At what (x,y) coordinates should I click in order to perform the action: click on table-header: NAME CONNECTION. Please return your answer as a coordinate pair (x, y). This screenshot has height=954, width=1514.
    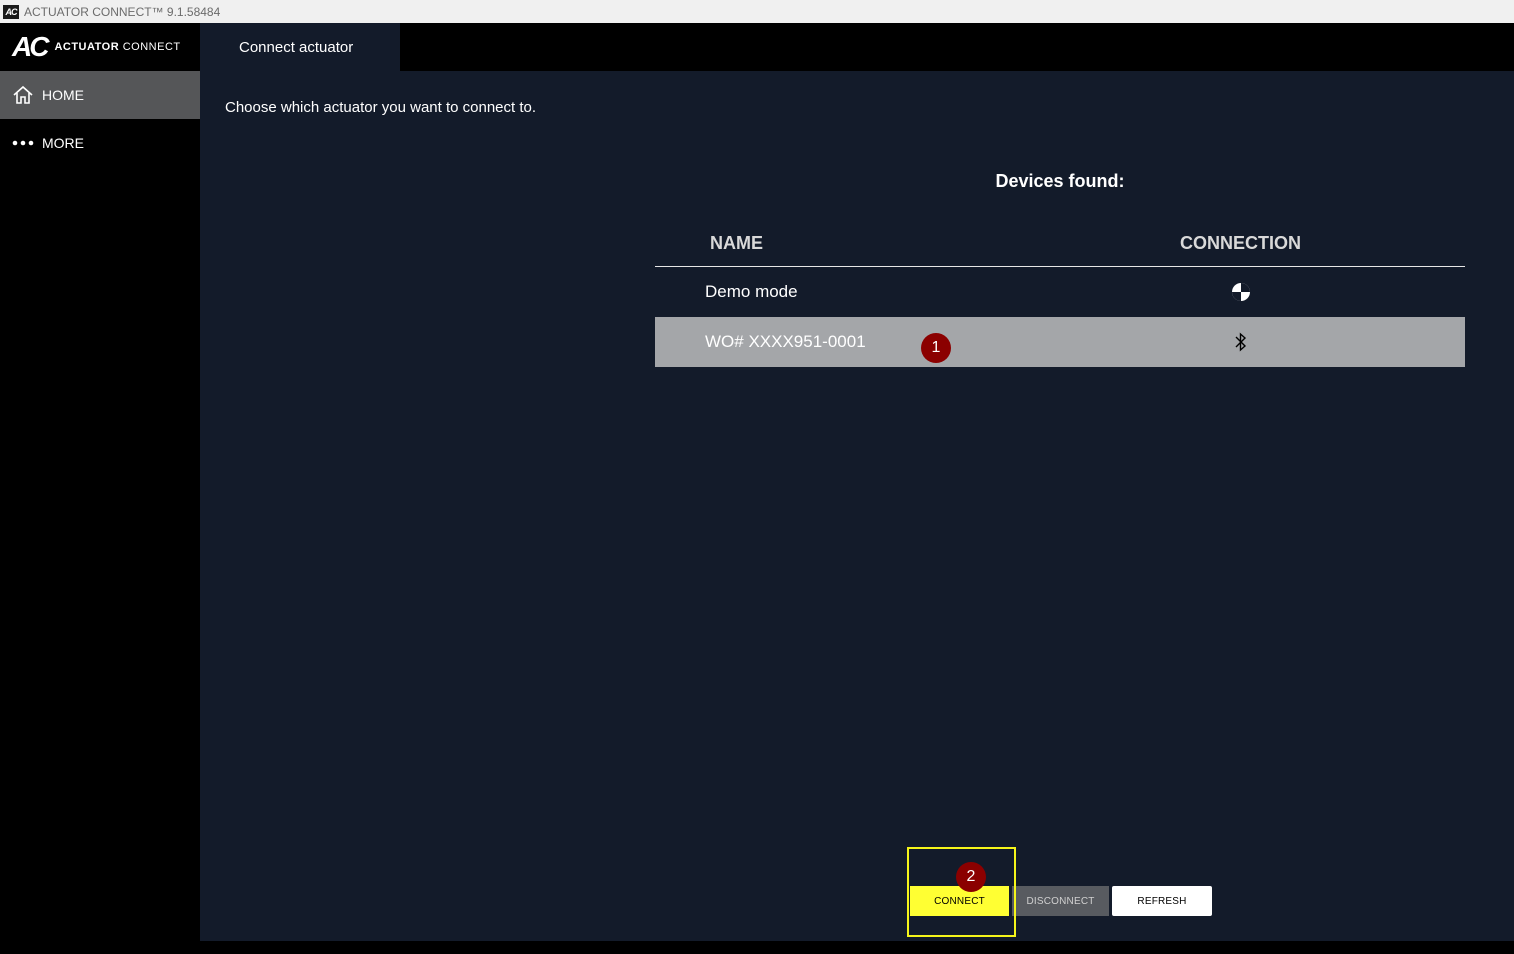
    Looking at the image, I should click on (1060, 244).